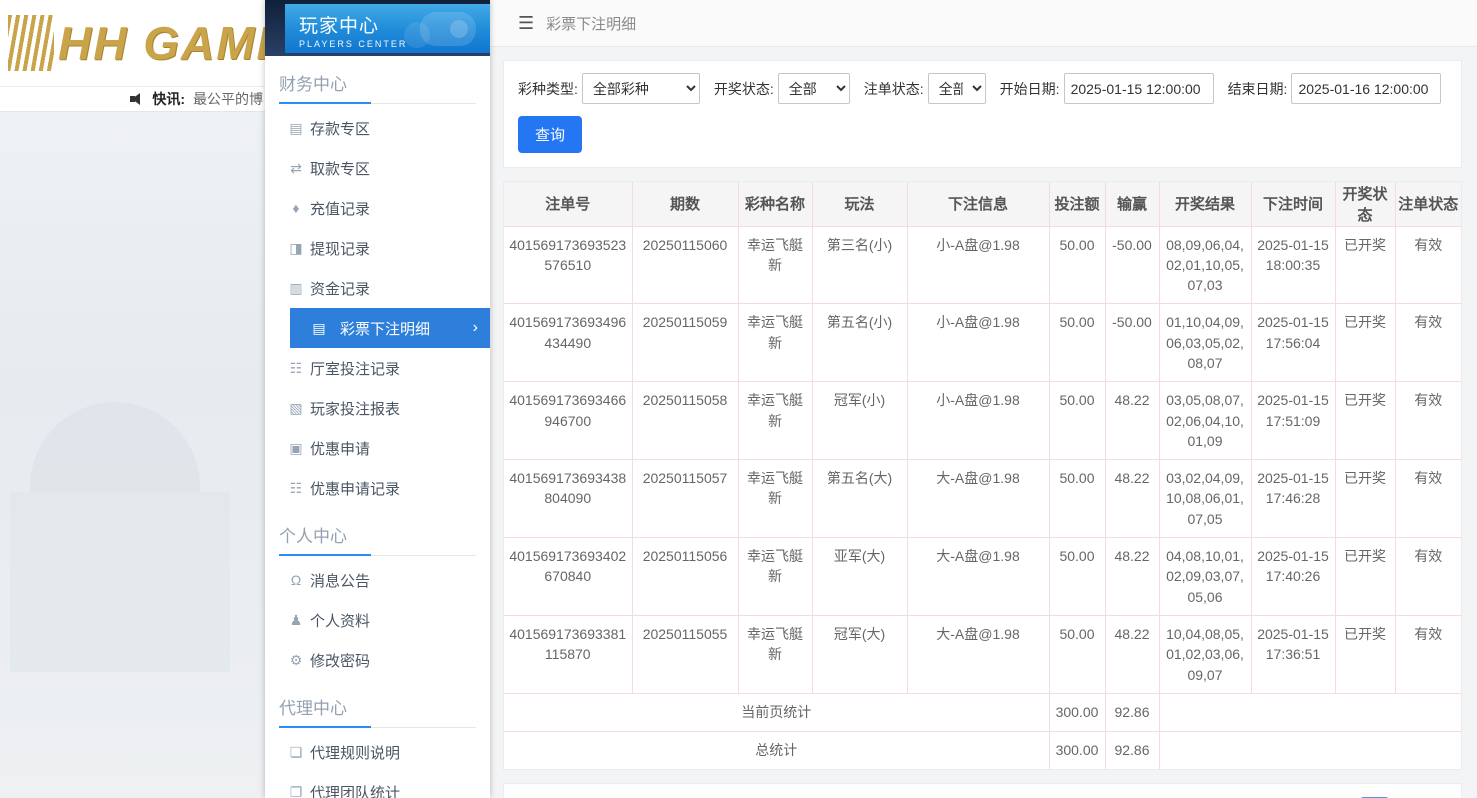 This screenshot has height=798, width=1477. What do you see at coordinates (1366, 88) in the screenshot?
I see `end-date-input` at bounding box center [1366, 88].